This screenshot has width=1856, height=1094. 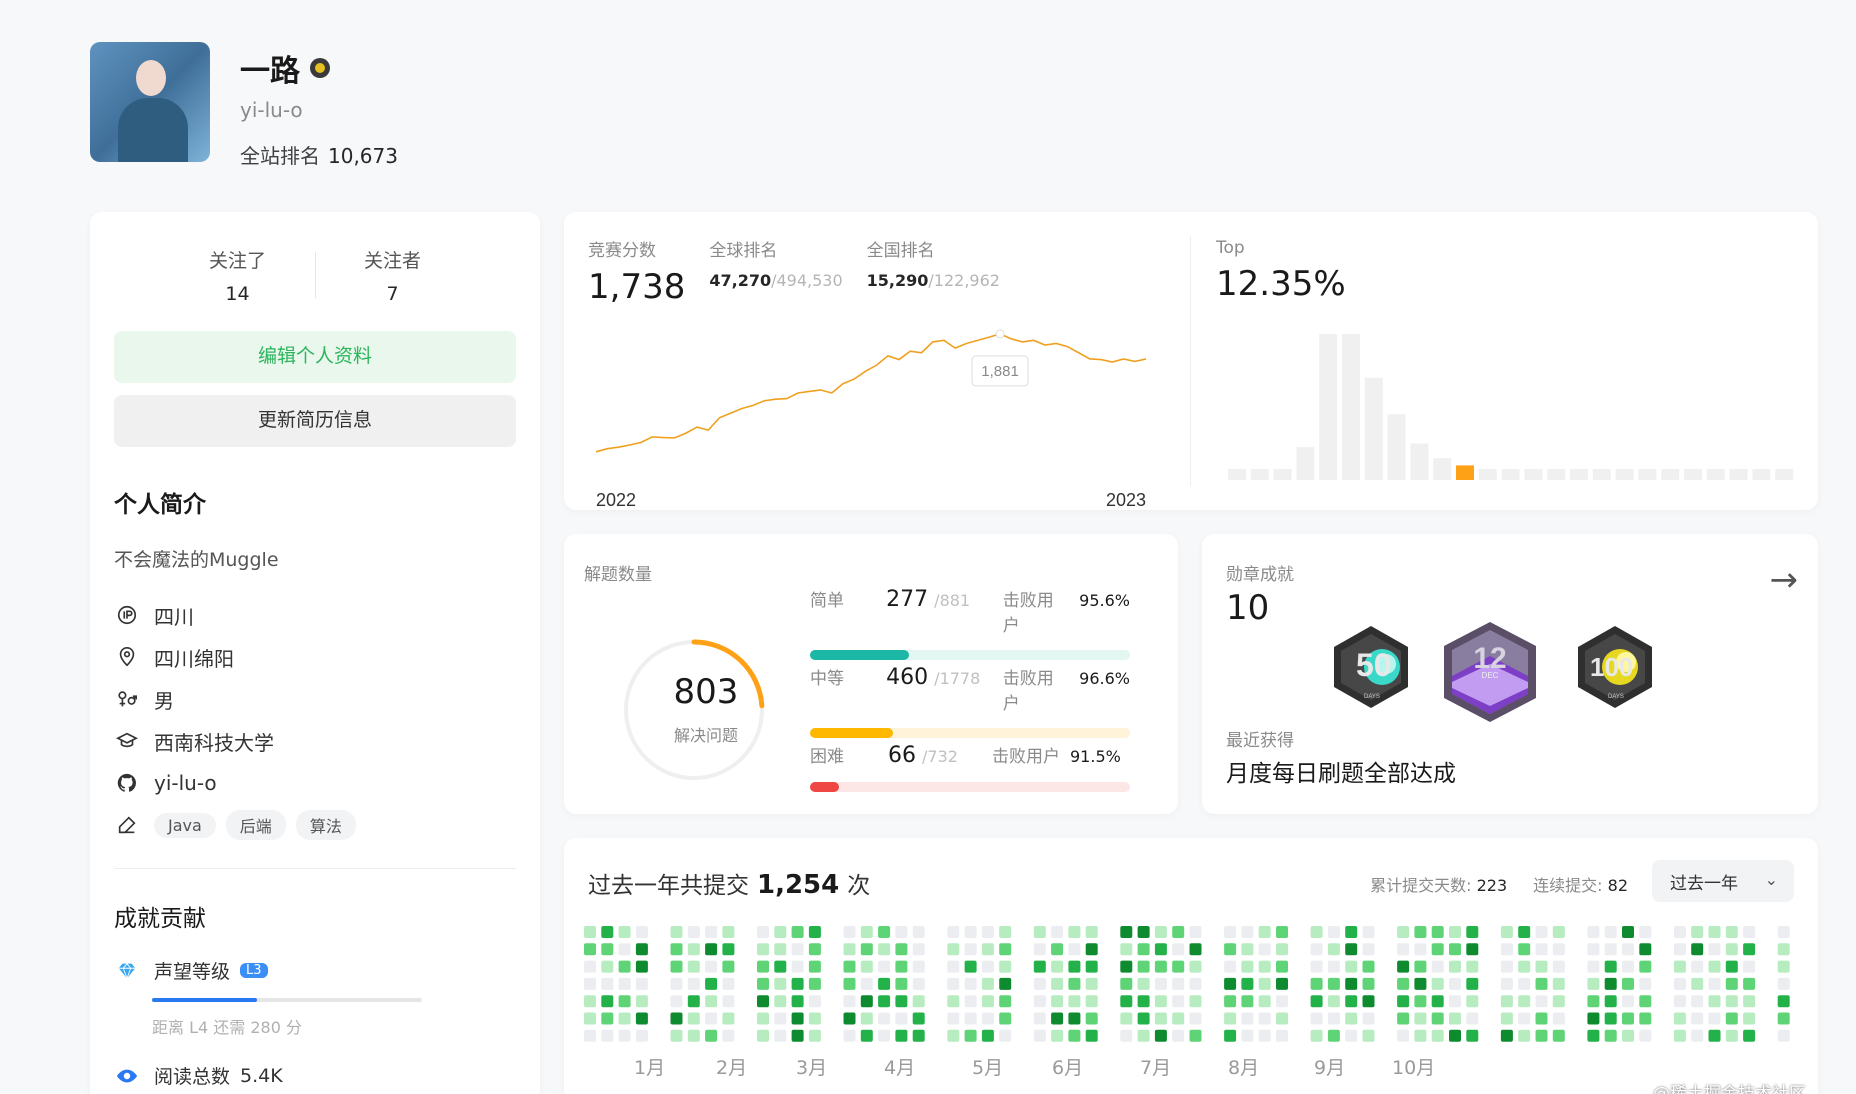 I want to click on dec-12-medal: 12 DEC, so click(x=1490, y=672).